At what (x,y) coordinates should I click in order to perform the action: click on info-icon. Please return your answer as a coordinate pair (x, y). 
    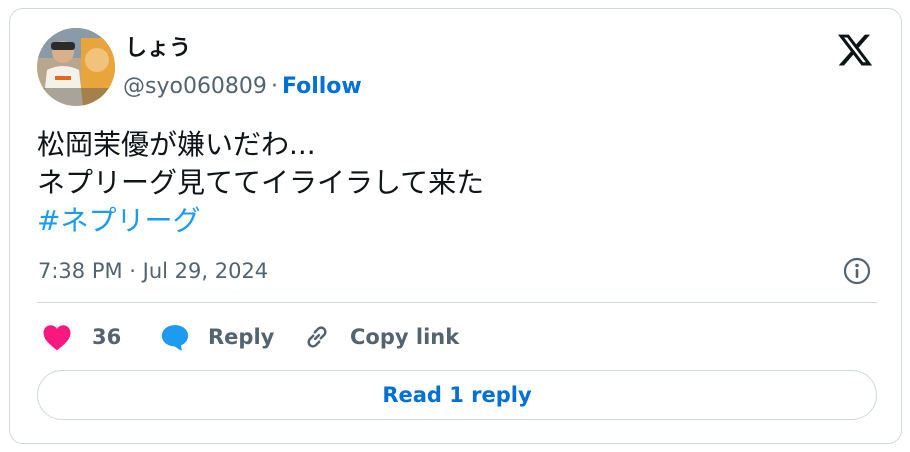
    Looking at the image, I should click on (857, 271).